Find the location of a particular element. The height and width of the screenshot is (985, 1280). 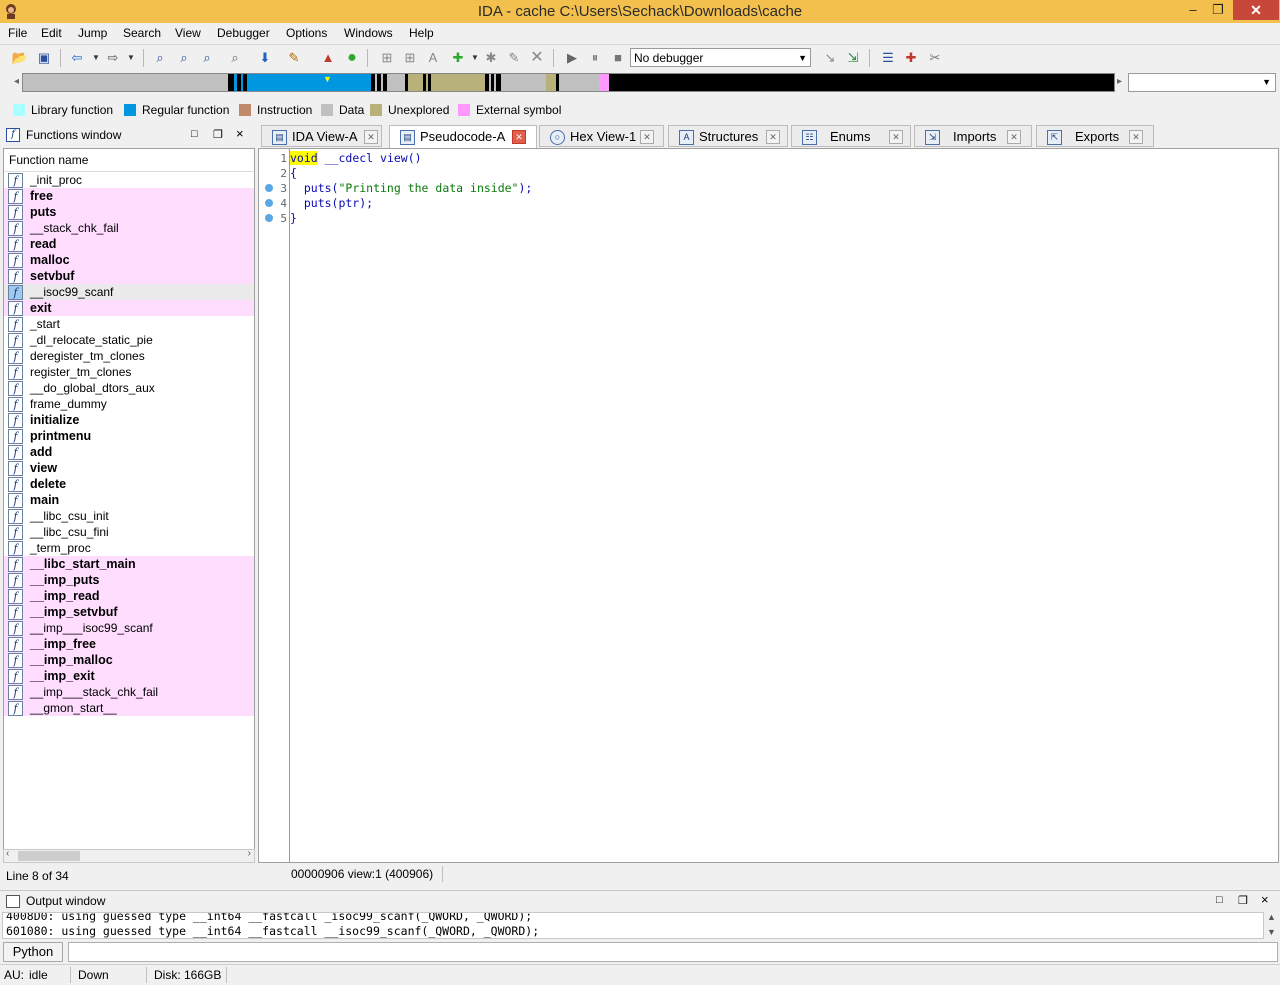

function-row: f __stack_chk_fail is located at coordinates (129, 228).